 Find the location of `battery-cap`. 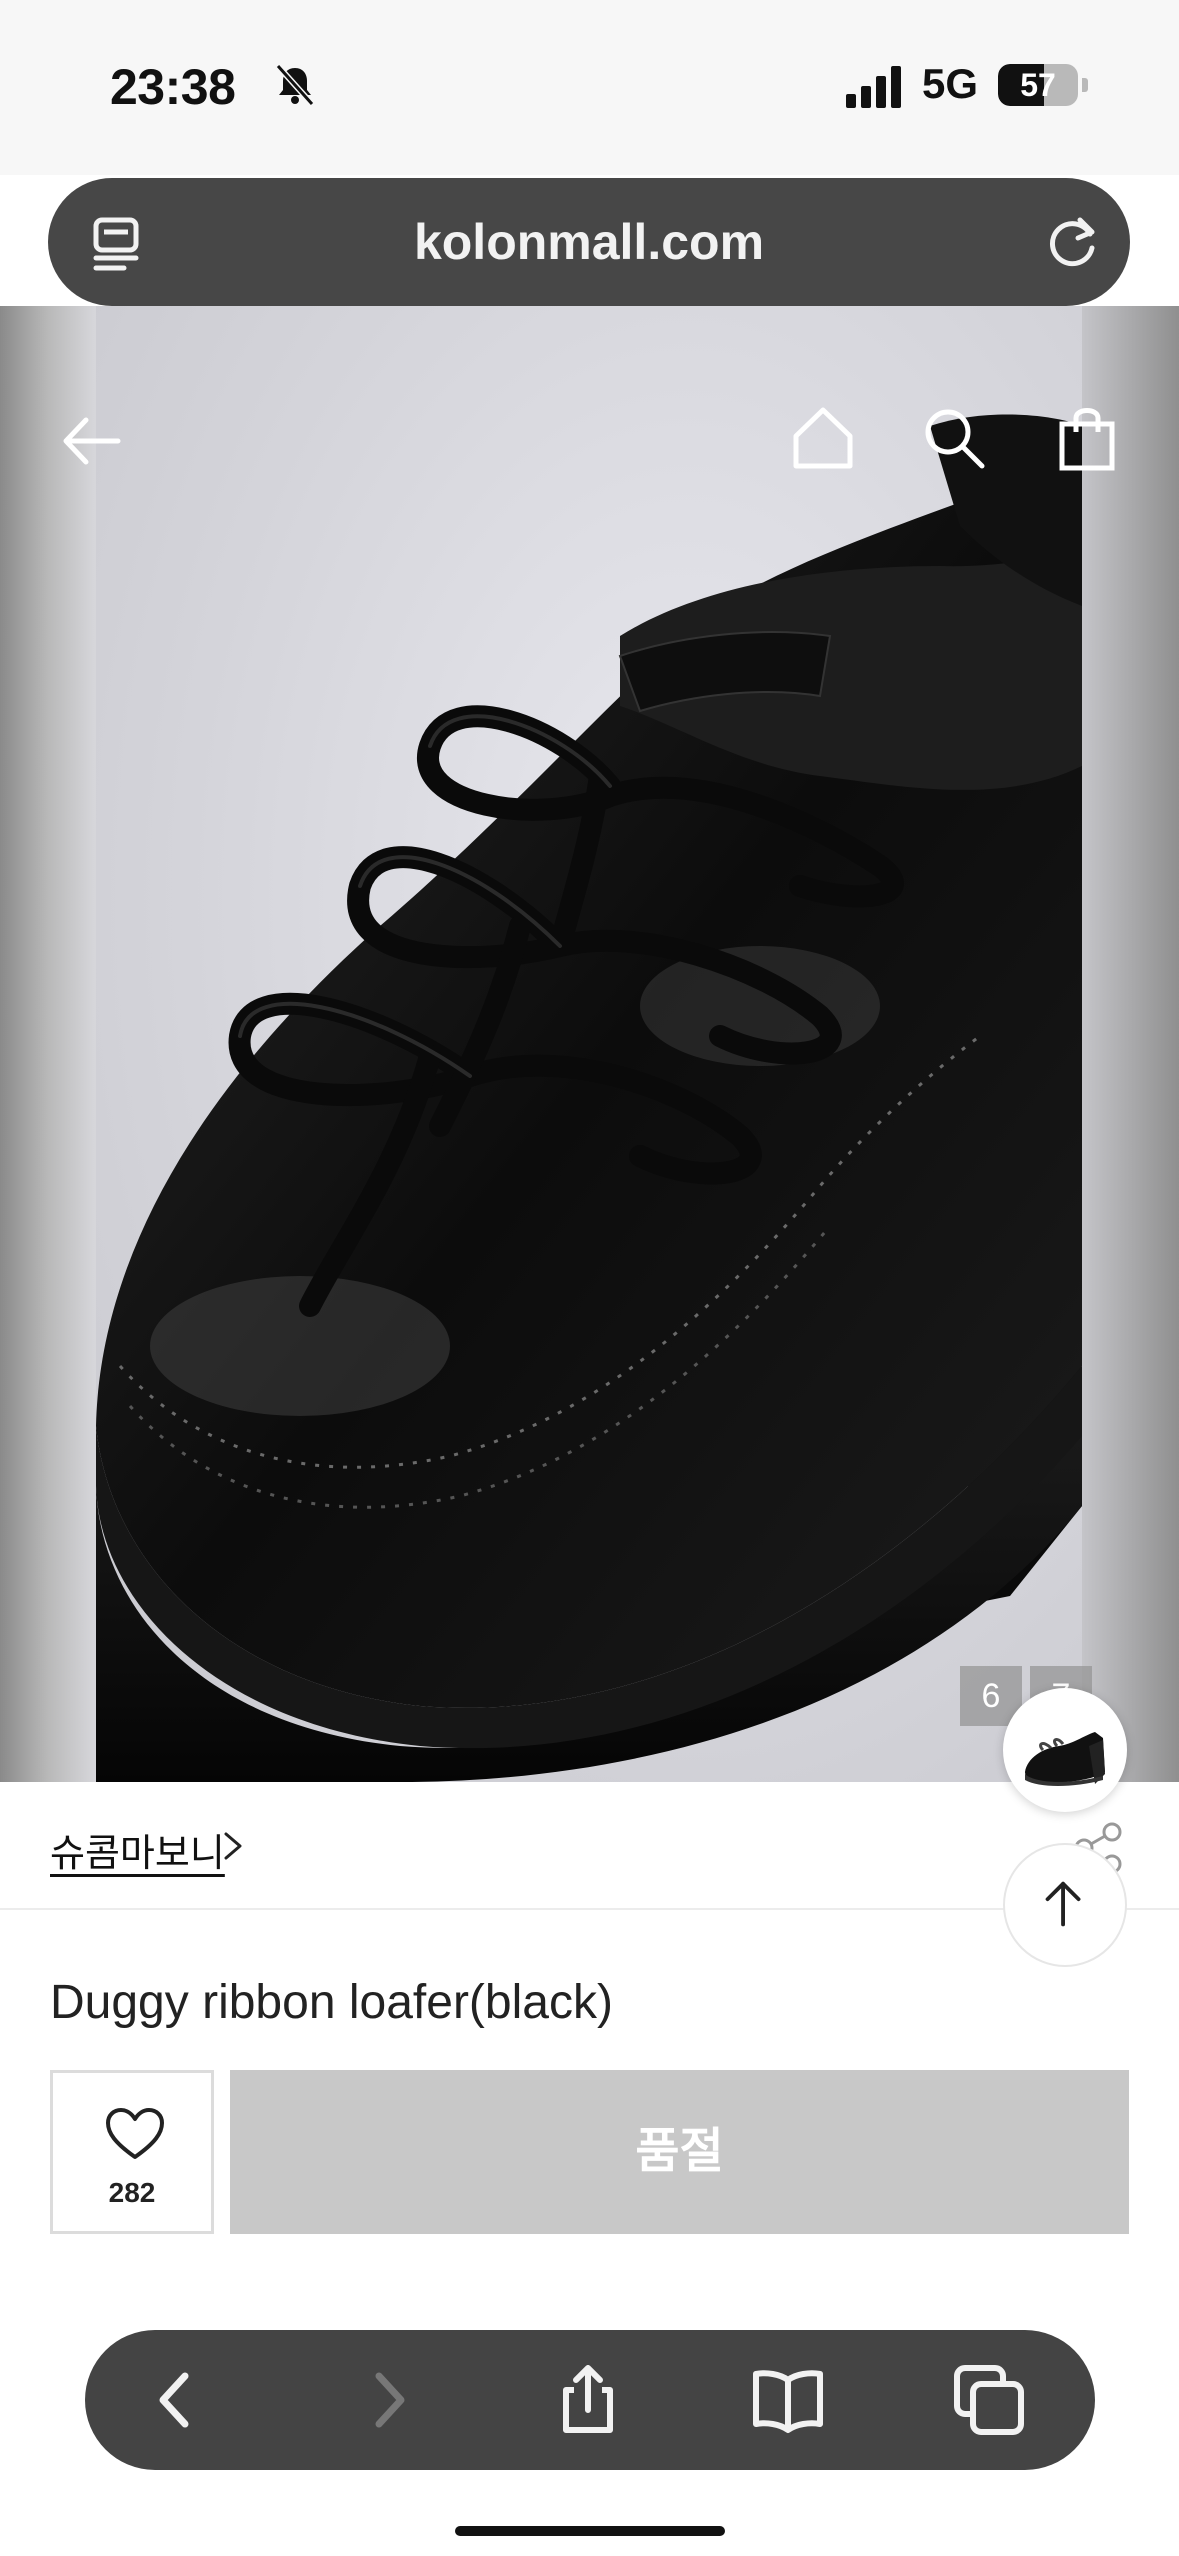

battery-cap is located at coordinates (1085, 85).